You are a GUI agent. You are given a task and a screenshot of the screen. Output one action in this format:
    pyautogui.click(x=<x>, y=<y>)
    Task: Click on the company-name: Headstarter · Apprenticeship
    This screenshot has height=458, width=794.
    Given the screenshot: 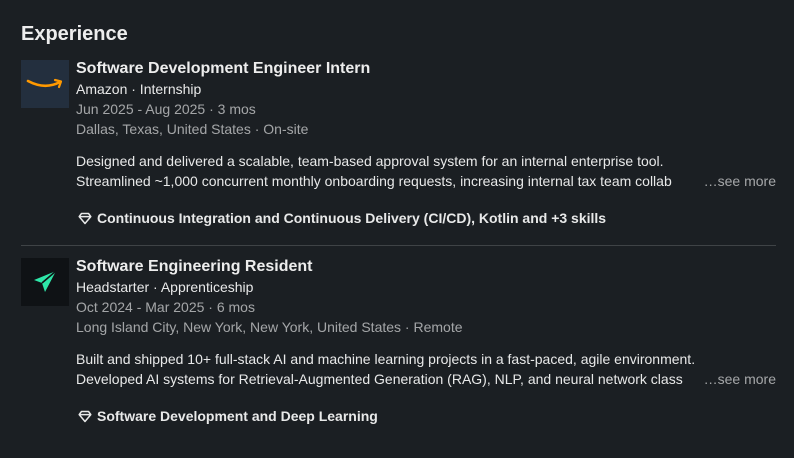 What is the action you would take?
    pyautogui.click(x=426, y=287)
    